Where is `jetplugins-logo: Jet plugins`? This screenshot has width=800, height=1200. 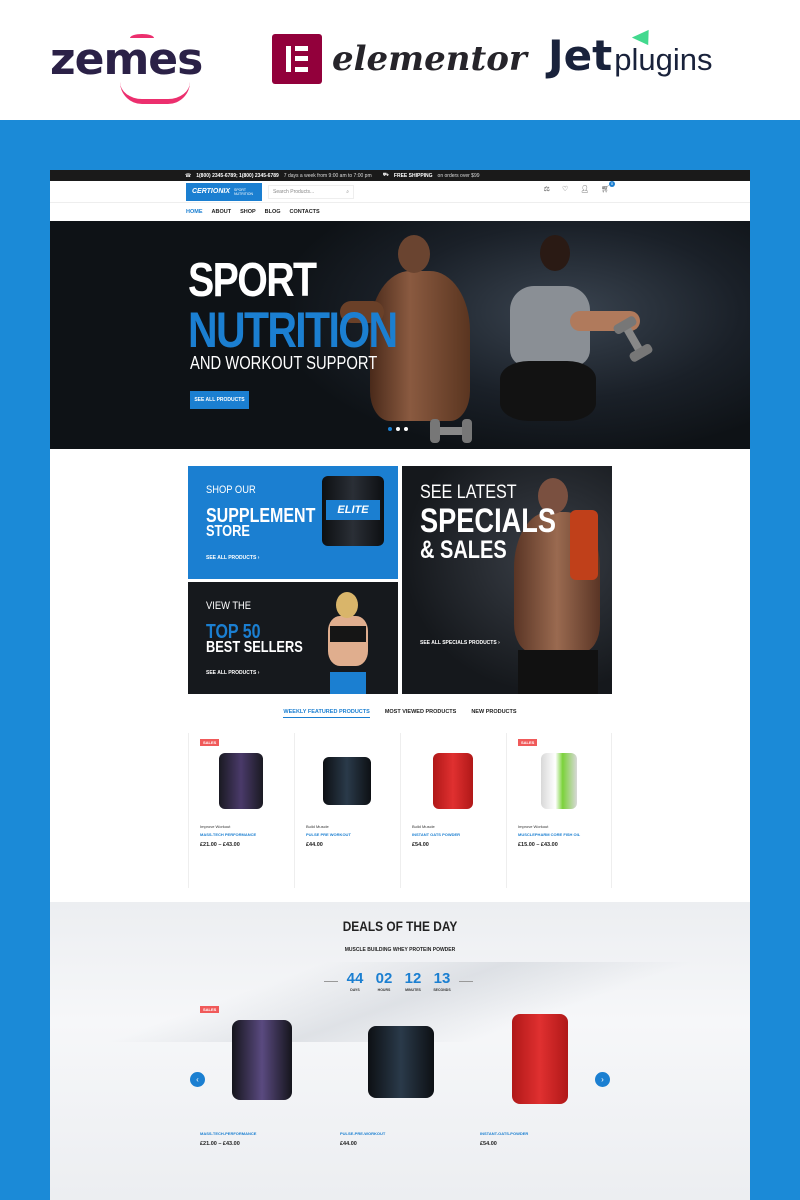 jetplugins-logo: Jet plugins is located at coordinates (630, 51).